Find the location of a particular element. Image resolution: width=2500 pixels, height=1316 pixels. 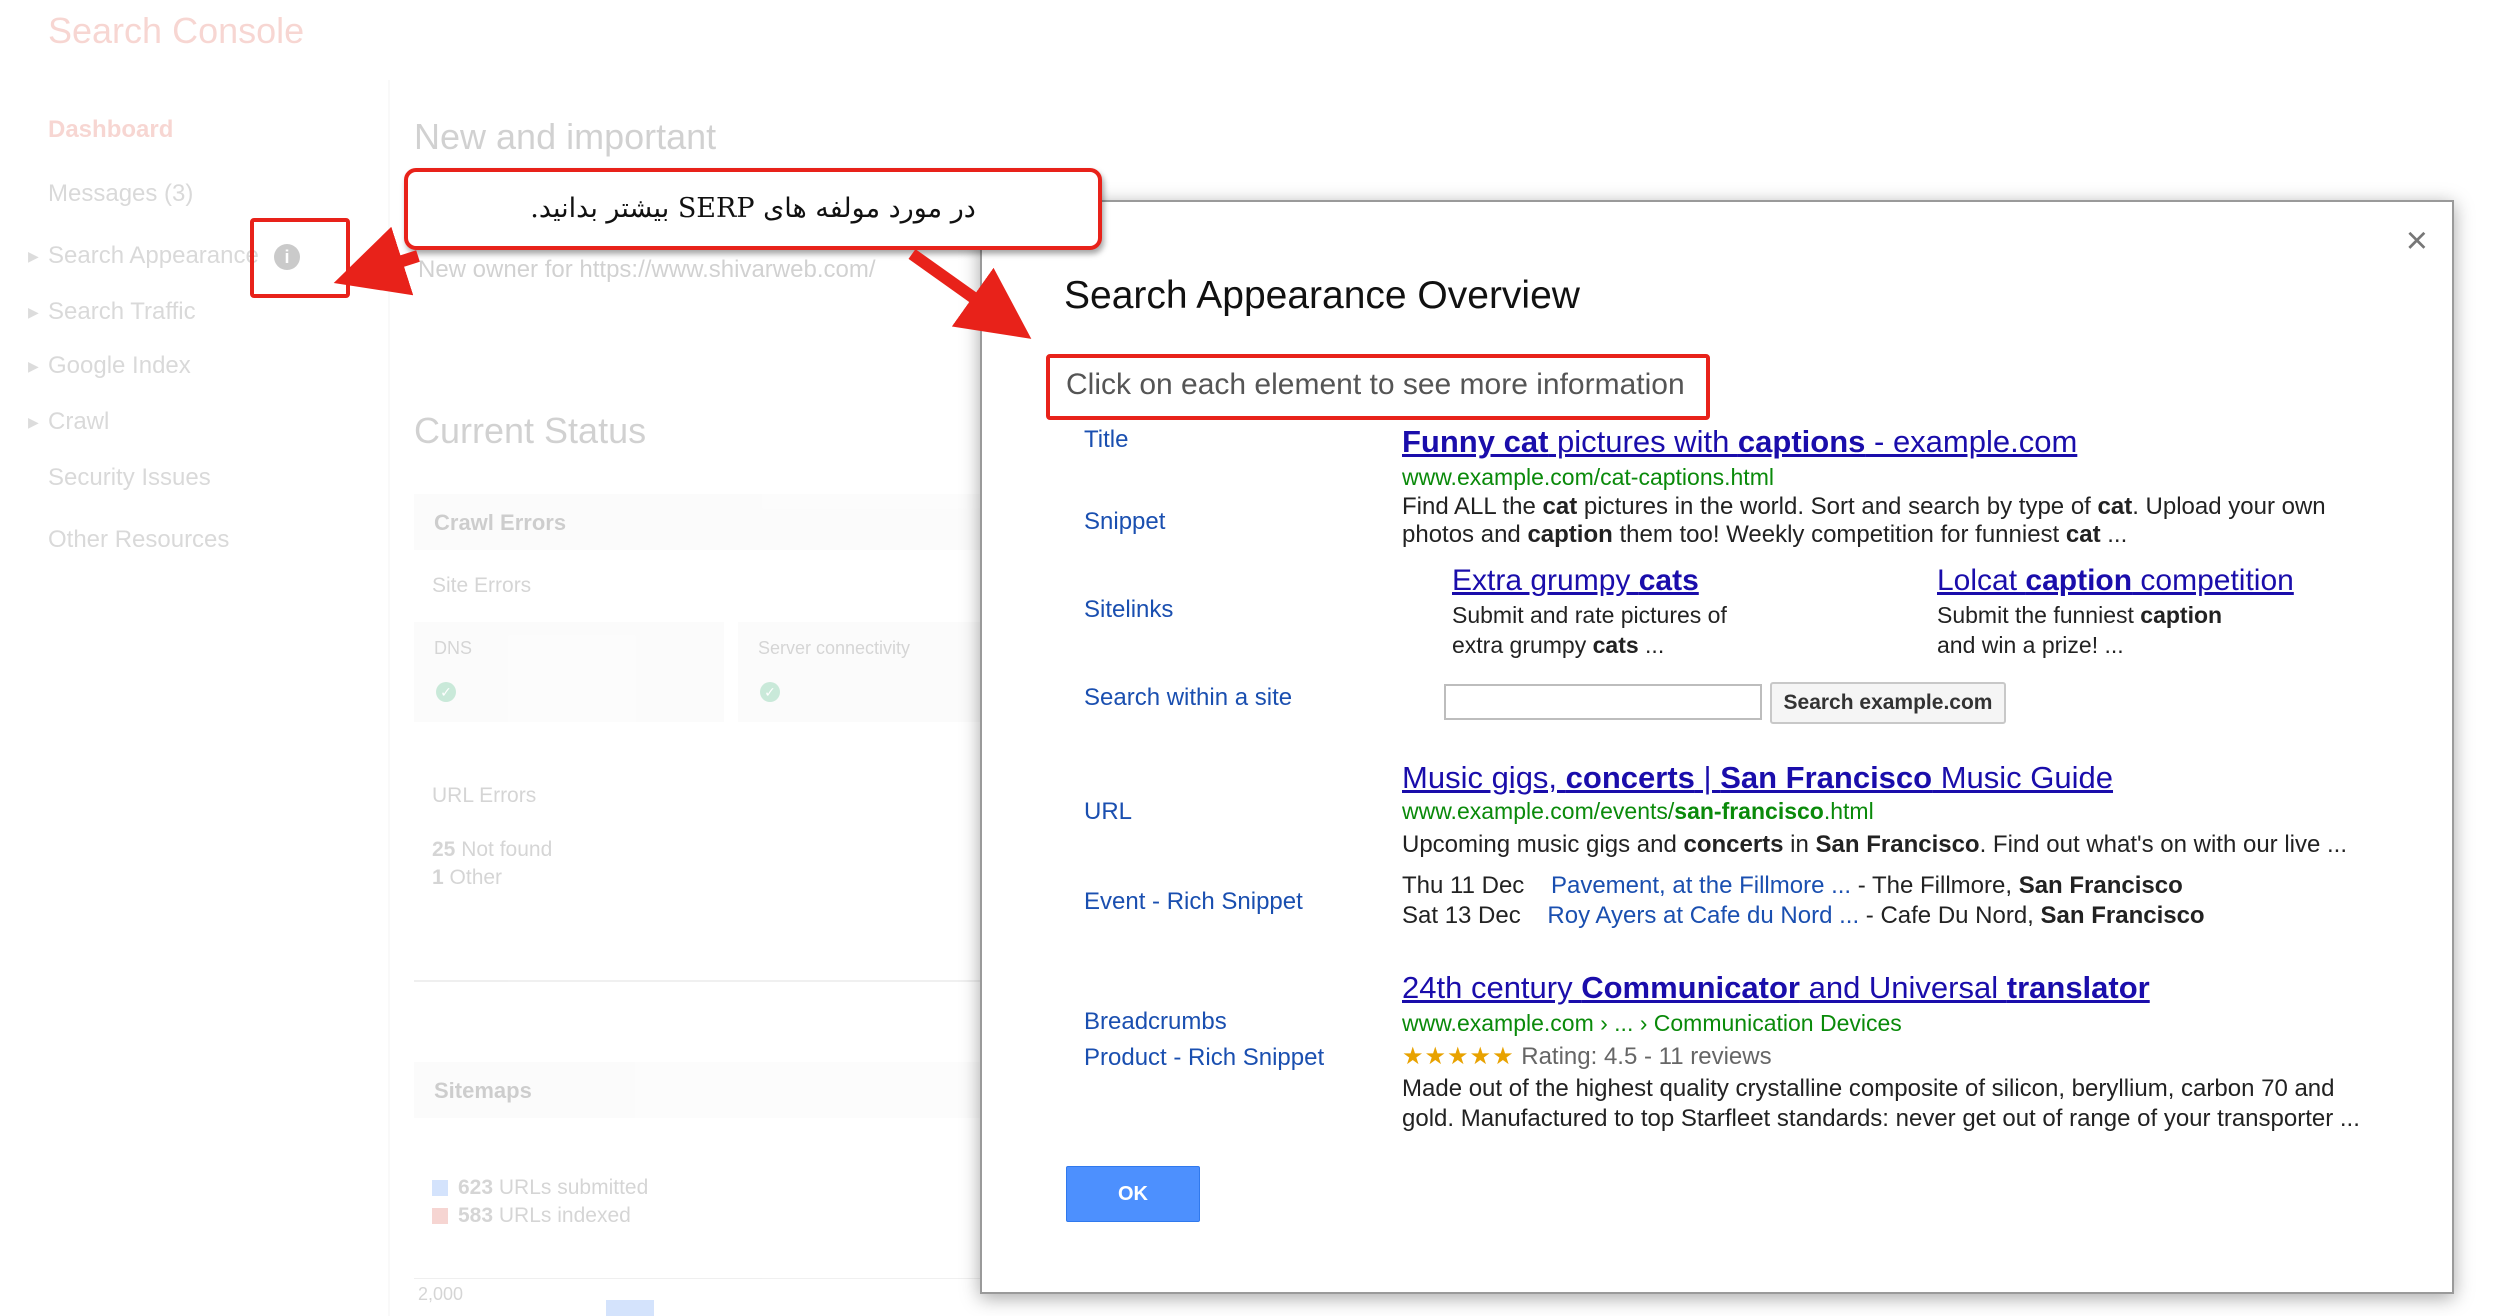

annotation-arrows is located at coordinates (682, 282).